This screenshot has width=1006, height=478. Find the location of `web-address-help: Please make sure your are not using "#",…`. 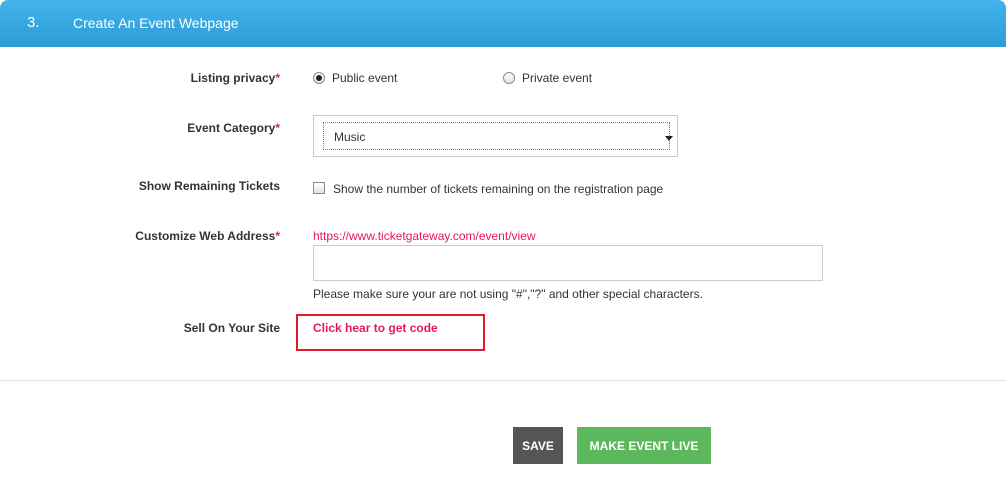

web-address-help: Please make sure your are not using "#",… is located at coordinates (508, 294).